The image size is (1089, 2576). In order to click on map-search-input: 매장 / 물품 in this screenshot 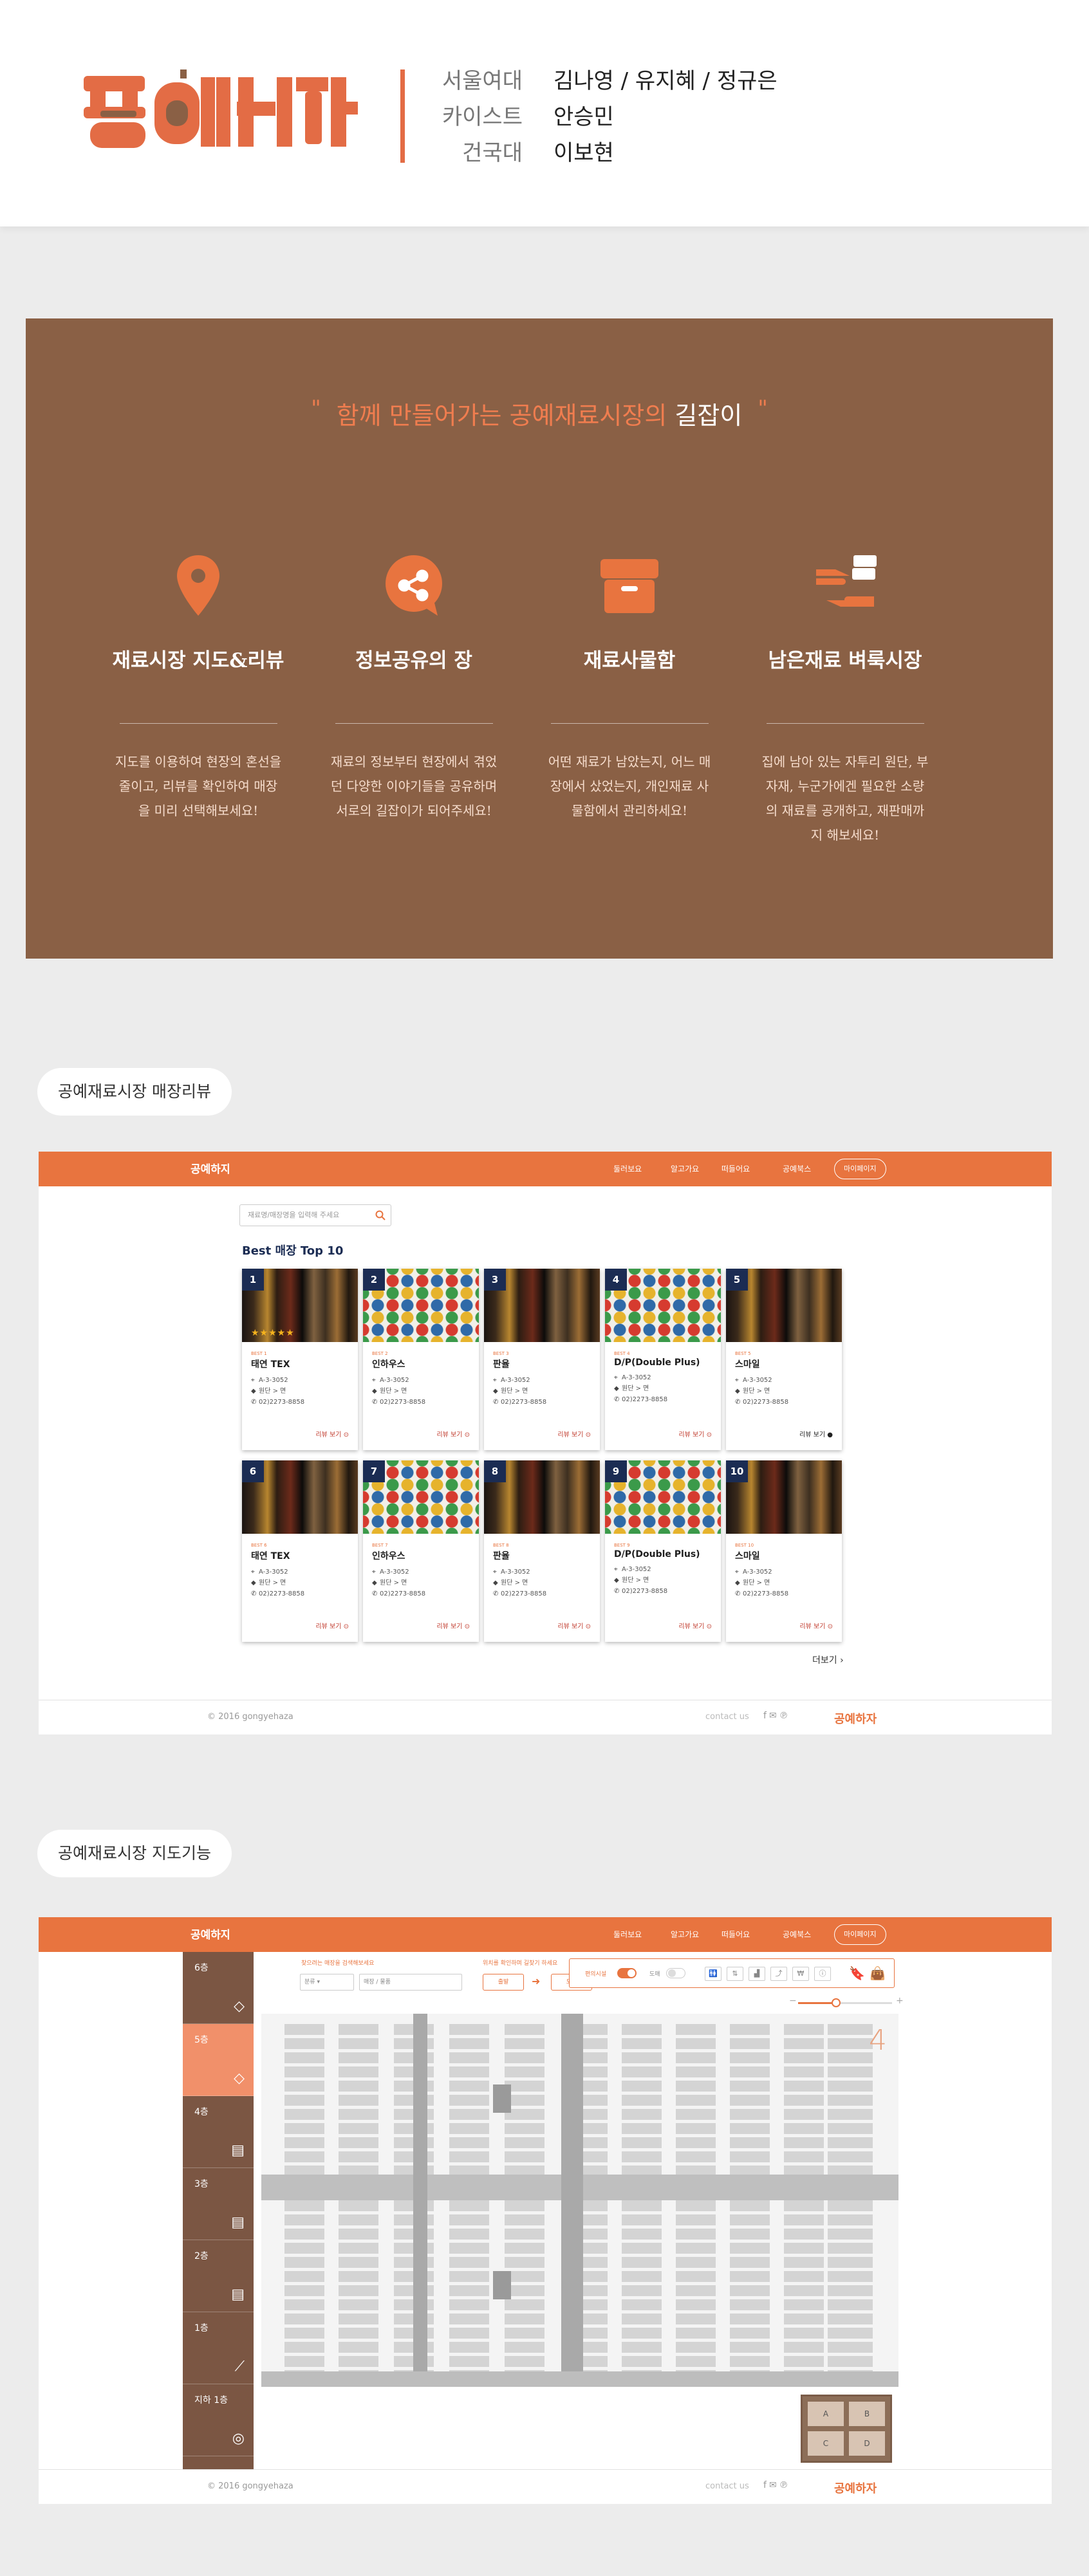, I will do `click(410, 1982)`.